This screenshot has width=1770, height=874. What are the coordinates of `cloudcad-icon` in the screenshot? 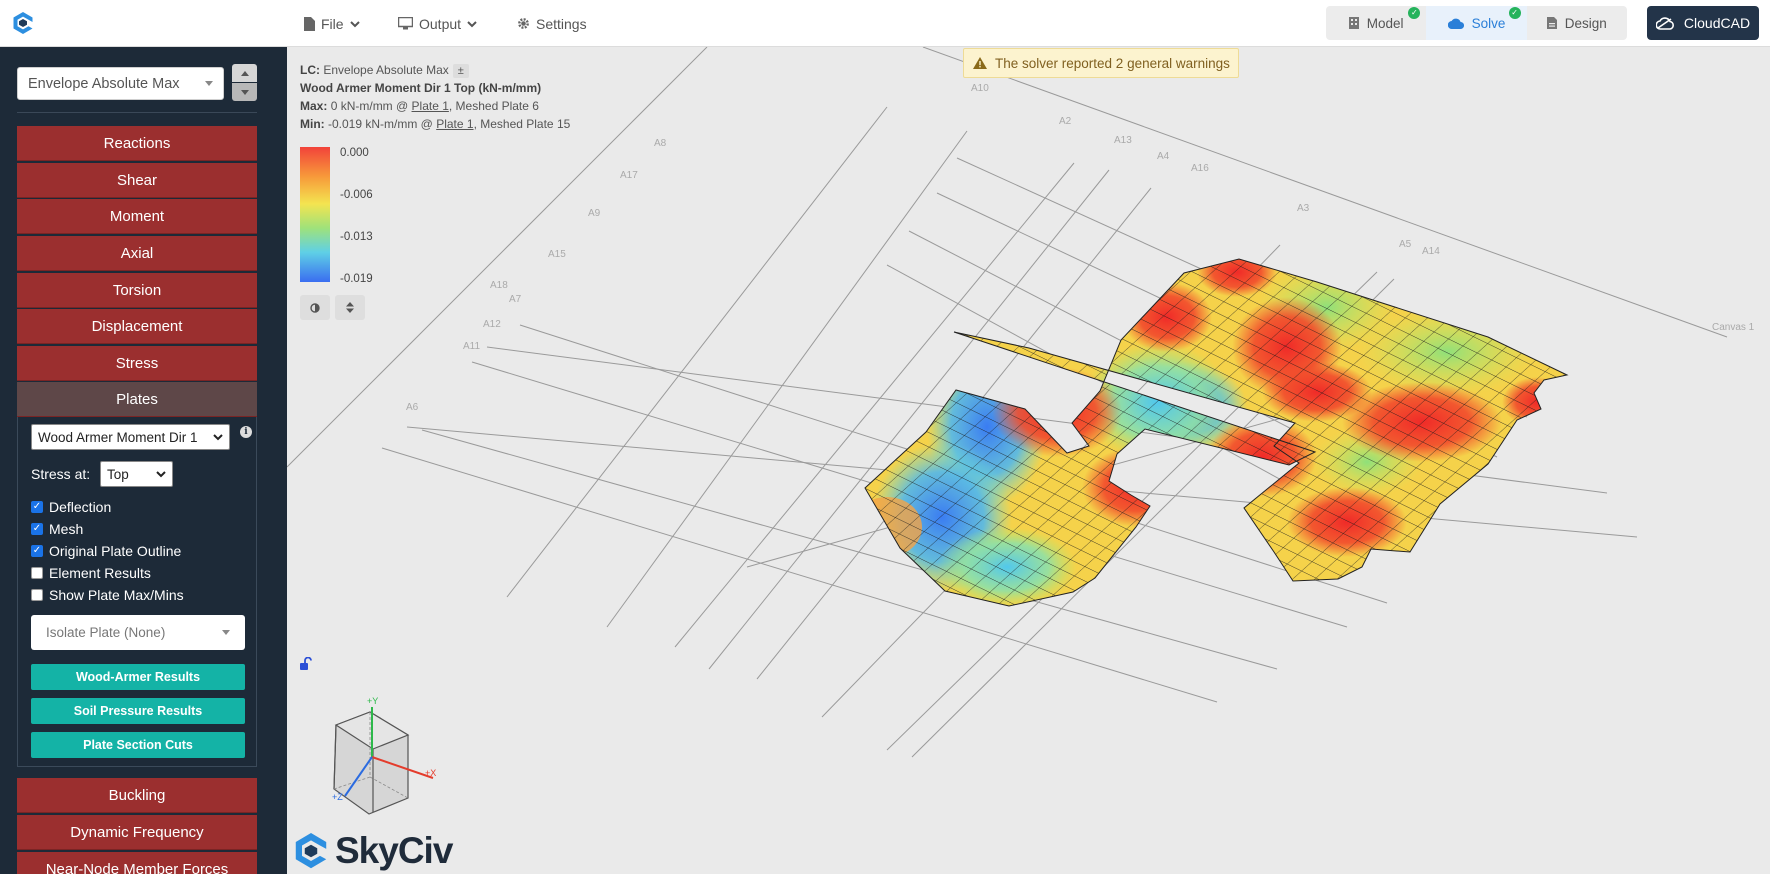 It's located at (1664, 23).